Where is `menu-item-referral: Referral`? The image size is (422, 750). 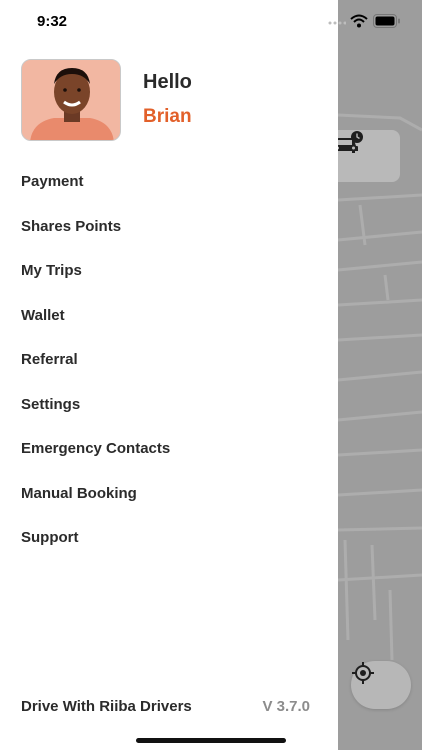
menu-item-referral: Referral is located at coordinates (49, 359).